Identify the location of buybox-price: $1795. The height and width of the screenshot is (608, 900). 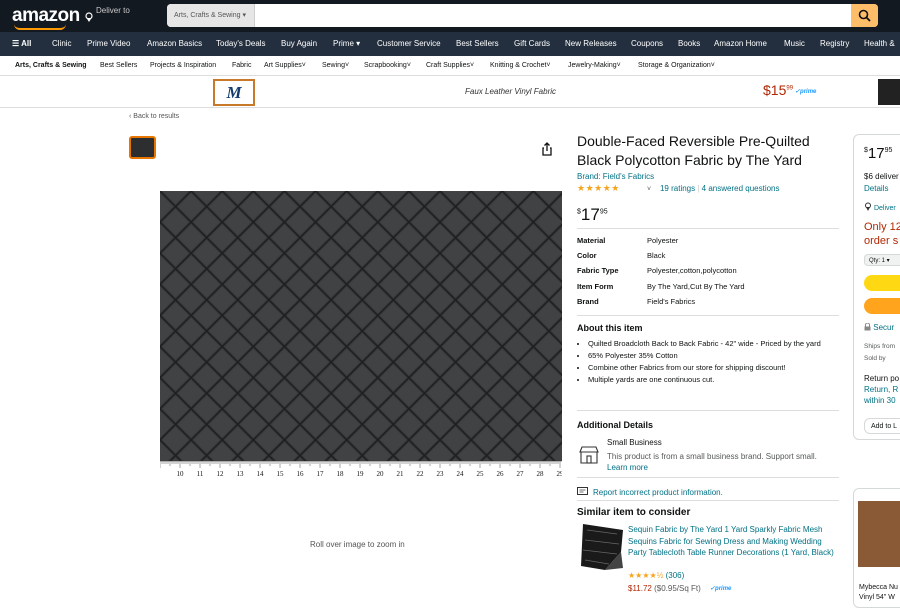
(878, 153).